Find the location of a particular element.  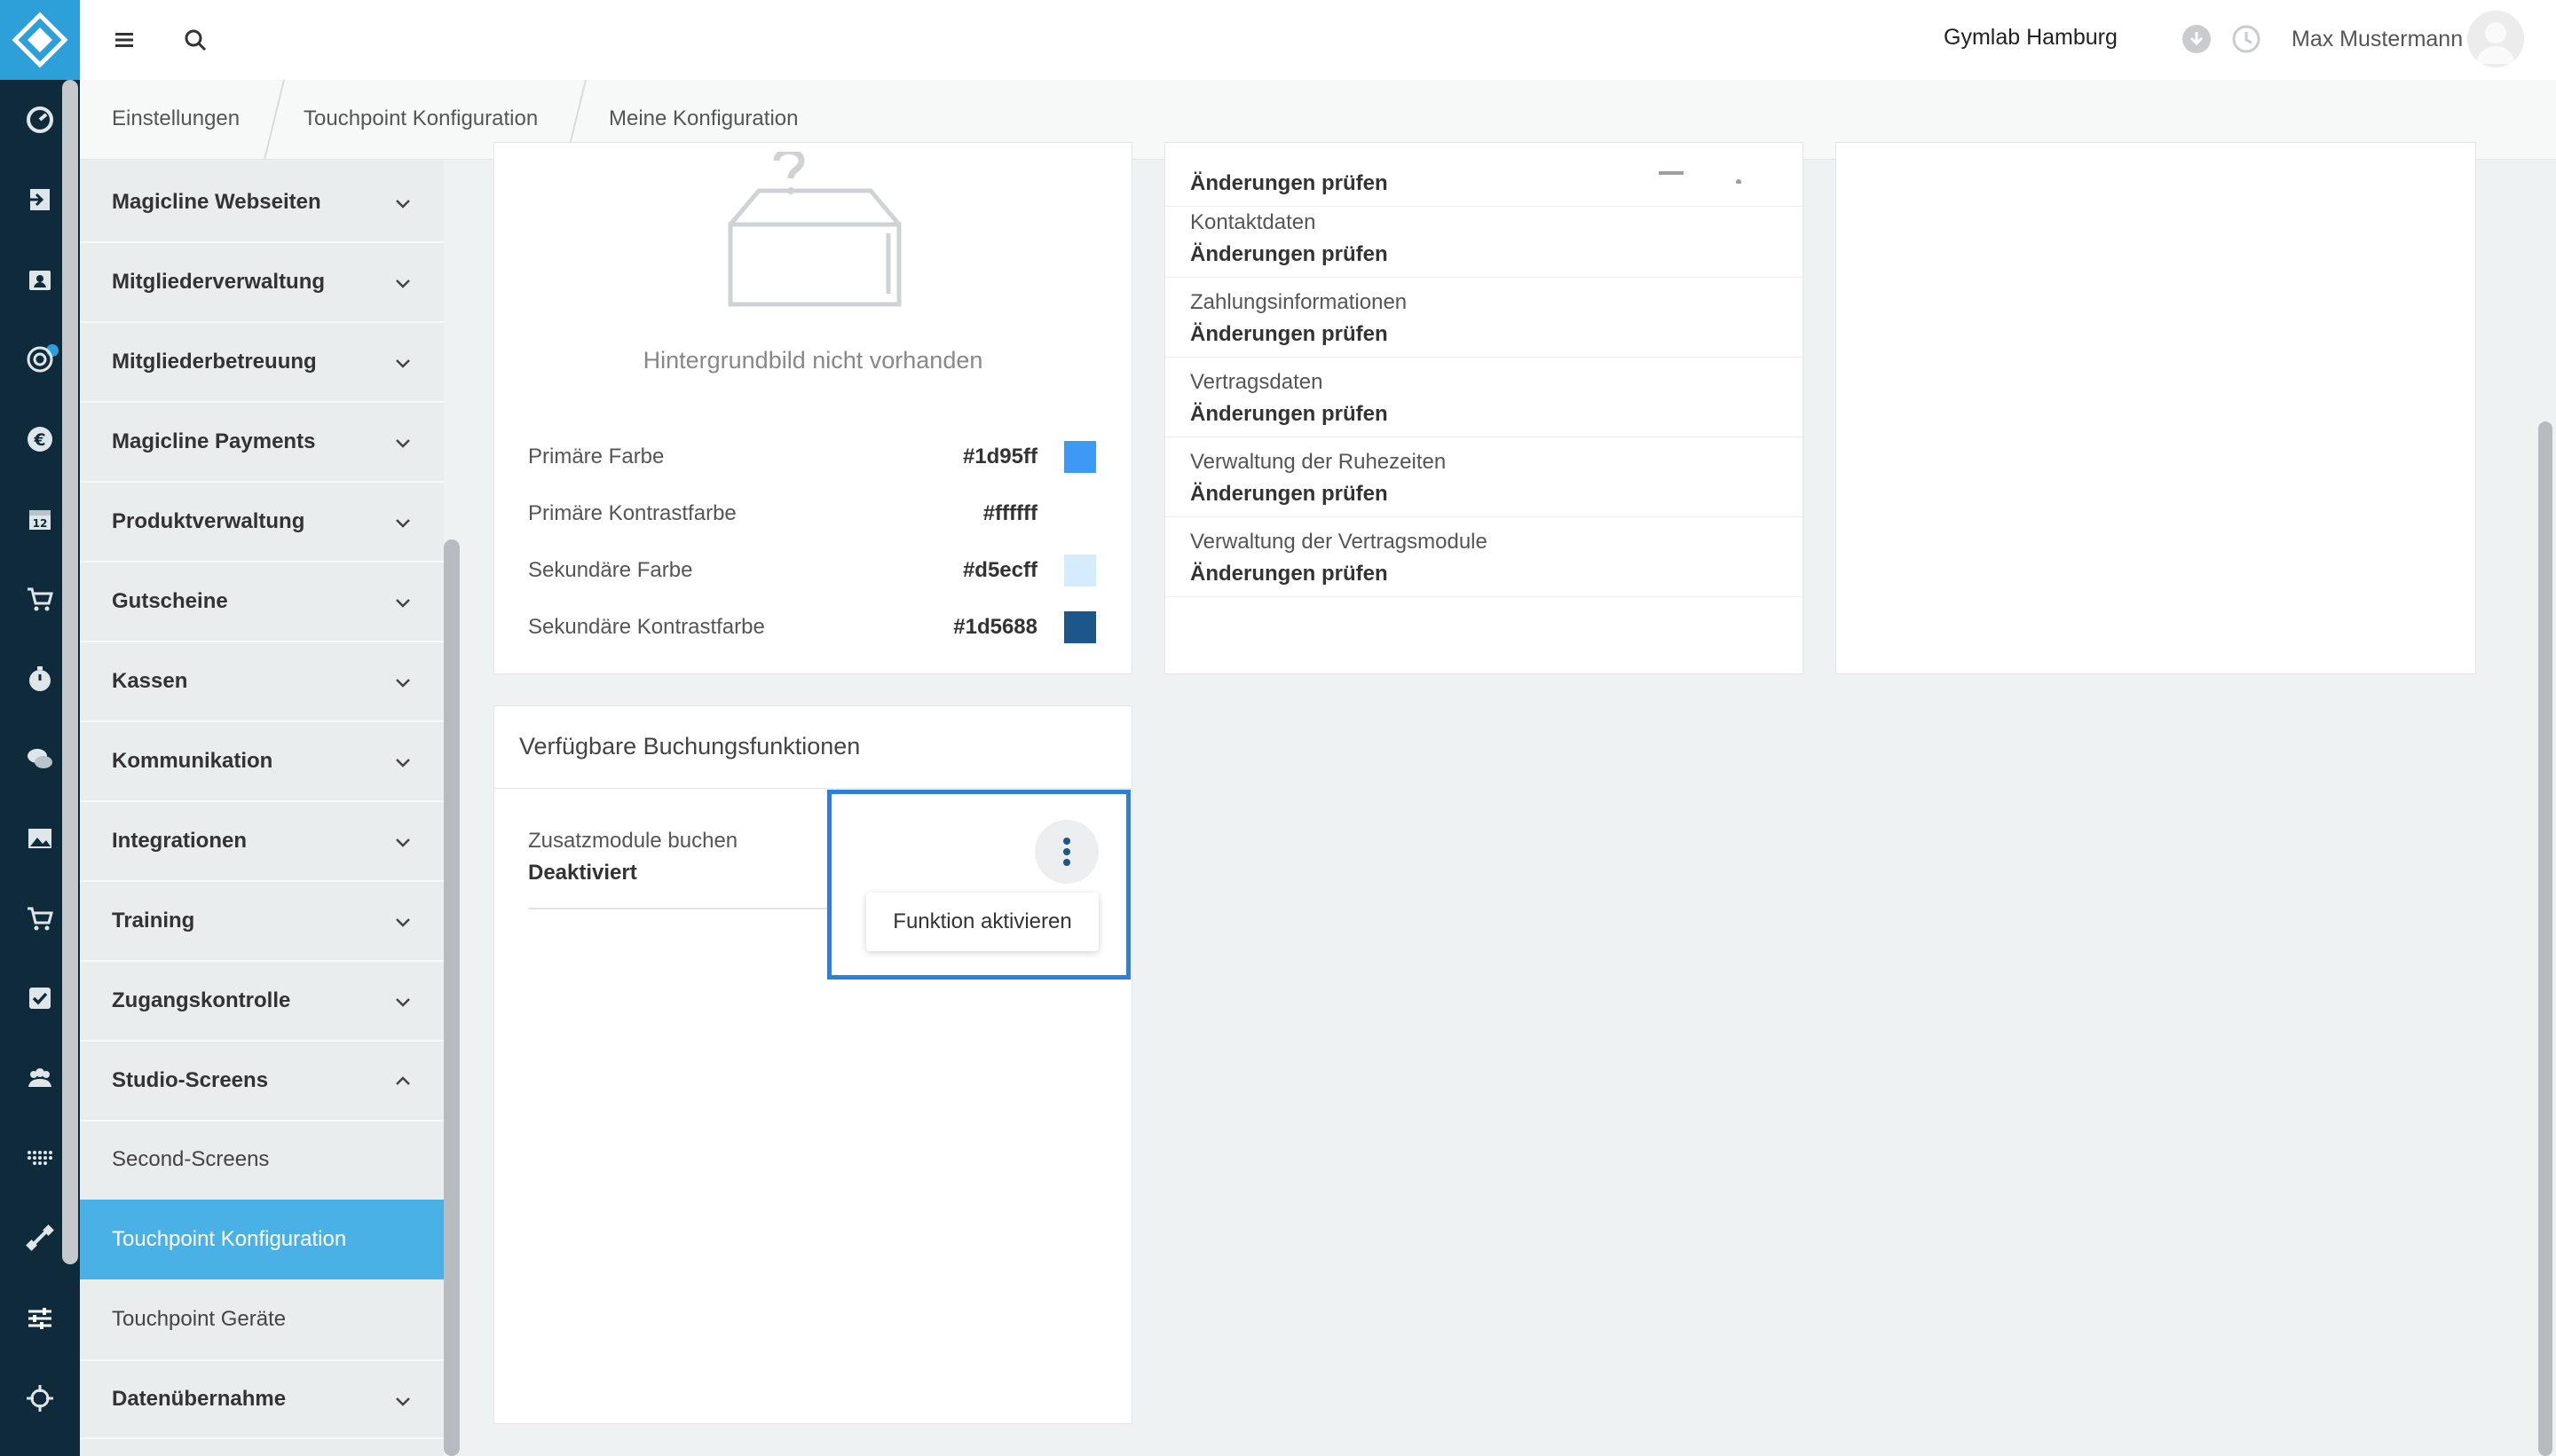

app-logo is located at coordinates (40, 40).